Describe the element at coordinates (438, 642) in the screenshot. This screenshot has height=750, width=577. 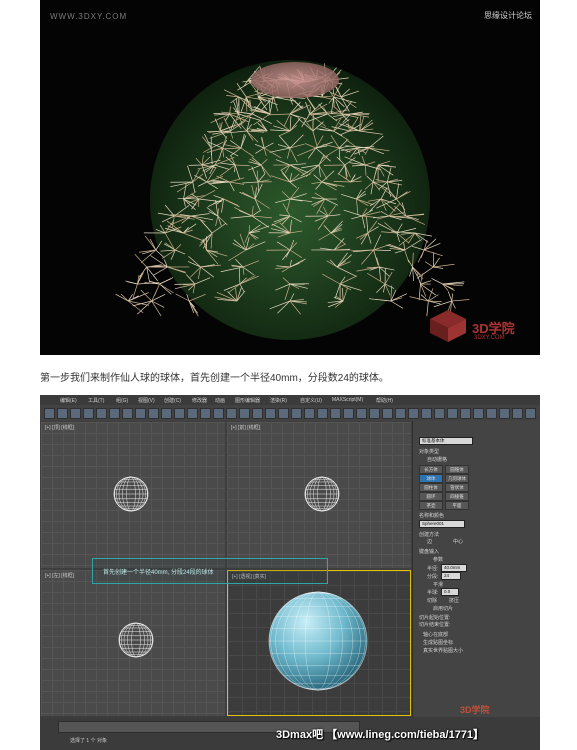
I see `gen-mapping-checkbox: 生成贴图坐标` at that location.